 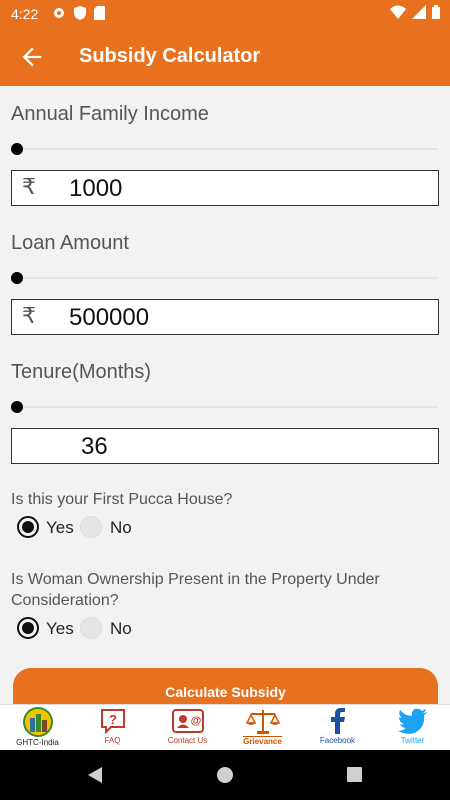 I want to click on signal-icon, so click(x=419, y=12).